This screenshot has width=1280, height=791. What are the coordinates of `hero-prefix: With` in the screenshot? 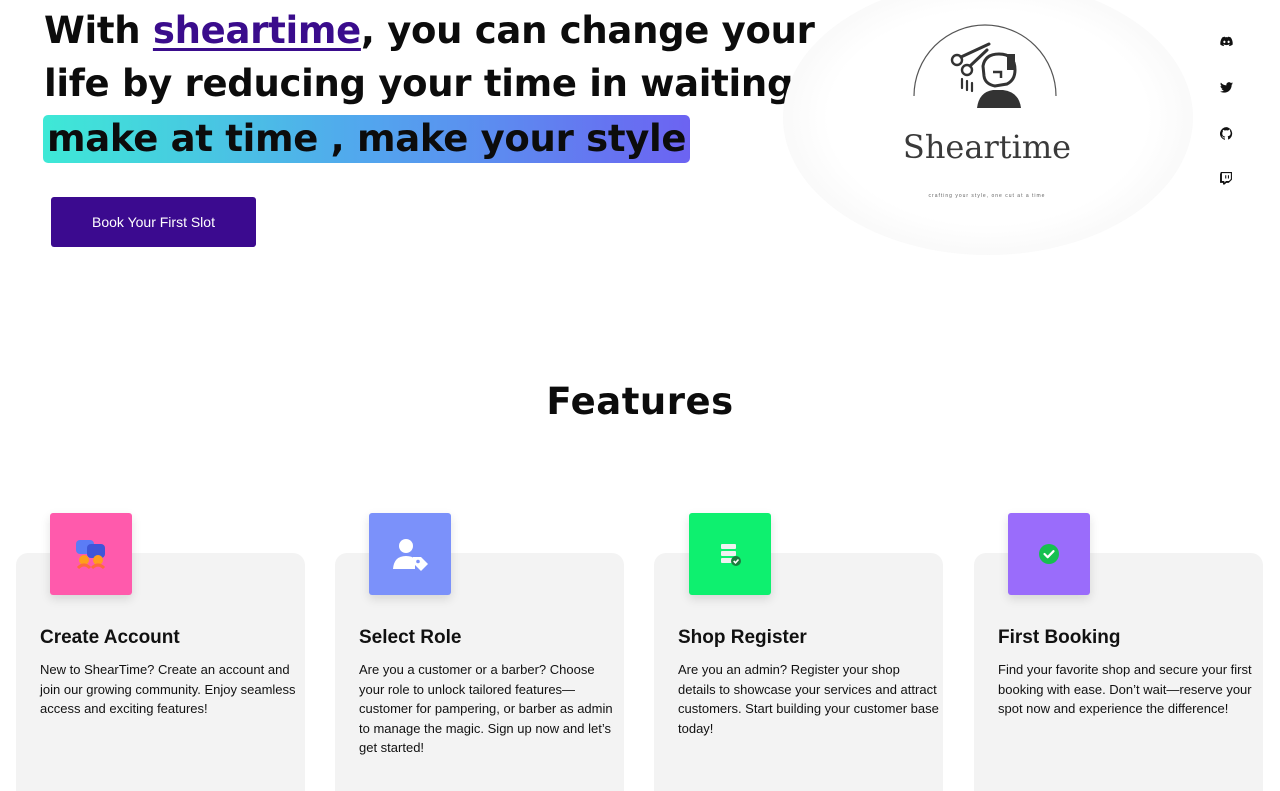 It's located at (98, 30).